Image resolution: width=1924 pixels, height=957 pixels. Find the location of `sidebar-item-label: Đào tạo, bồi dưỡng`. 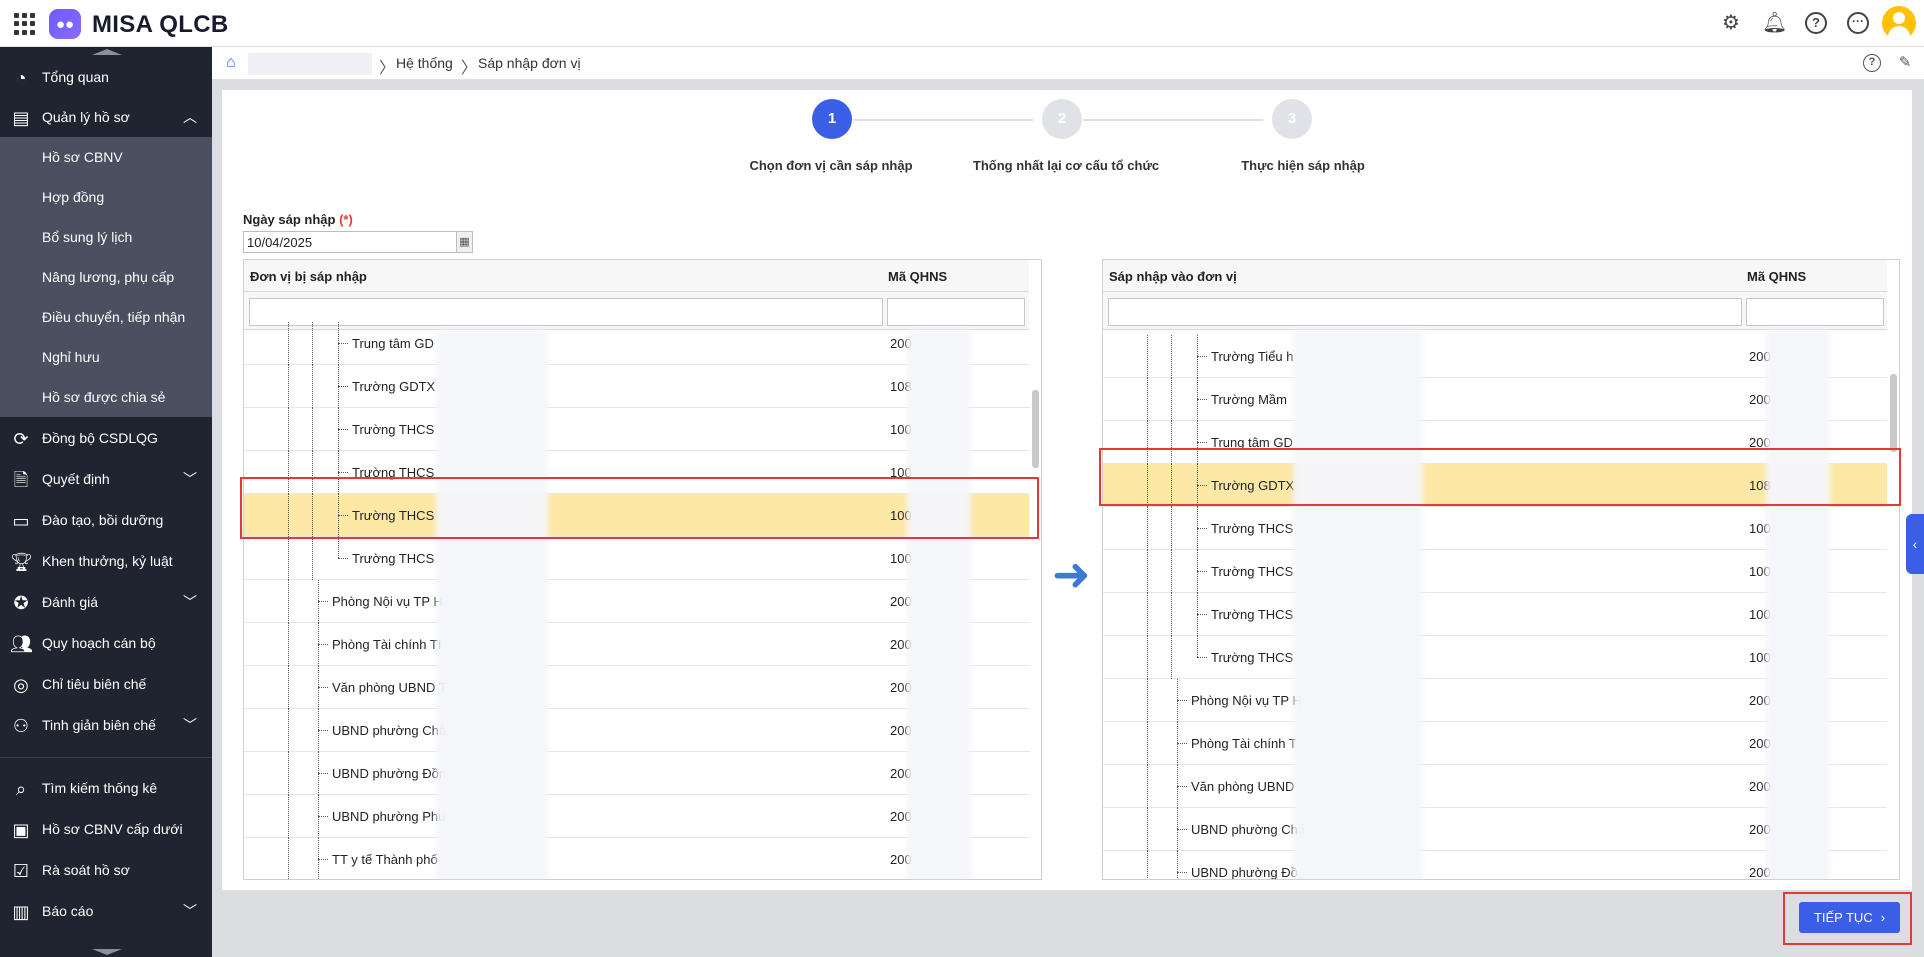

sidebar-item-label: Đào tạo, bồi dưỡng is located at coordinates (103, 520).